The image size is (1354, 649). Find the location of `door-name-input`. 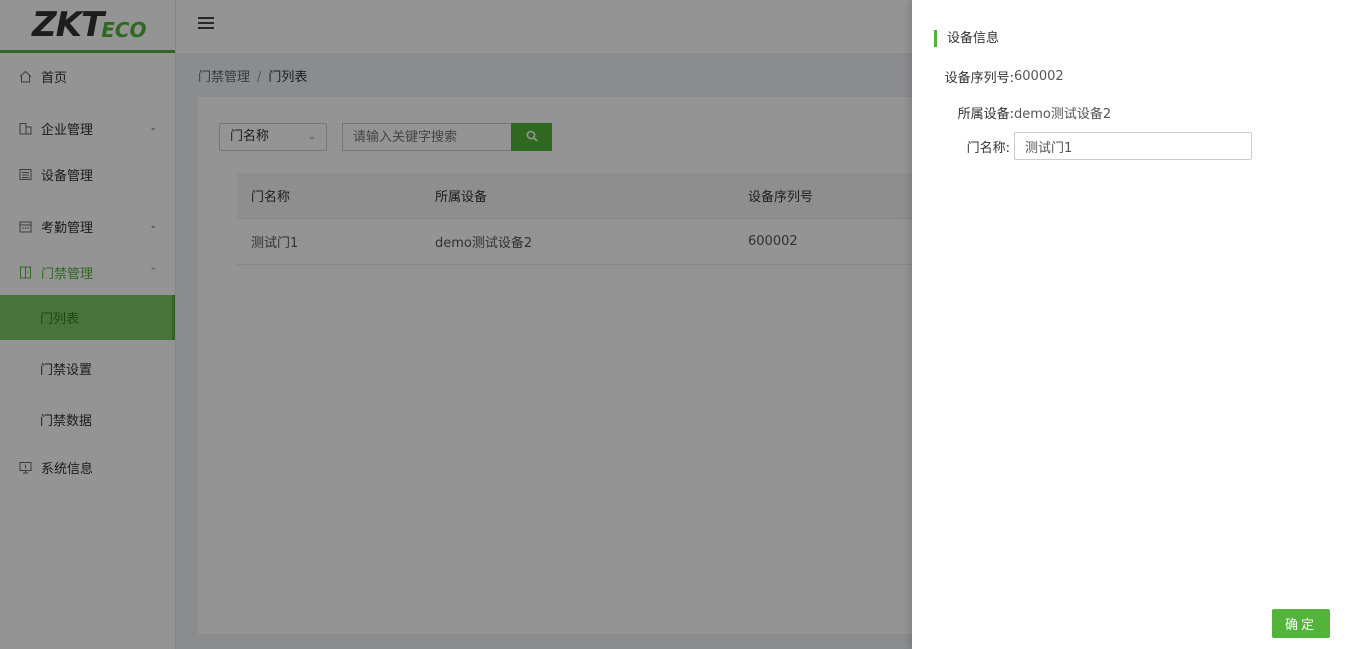

door-name-input is located at coordinates (1133, 146).